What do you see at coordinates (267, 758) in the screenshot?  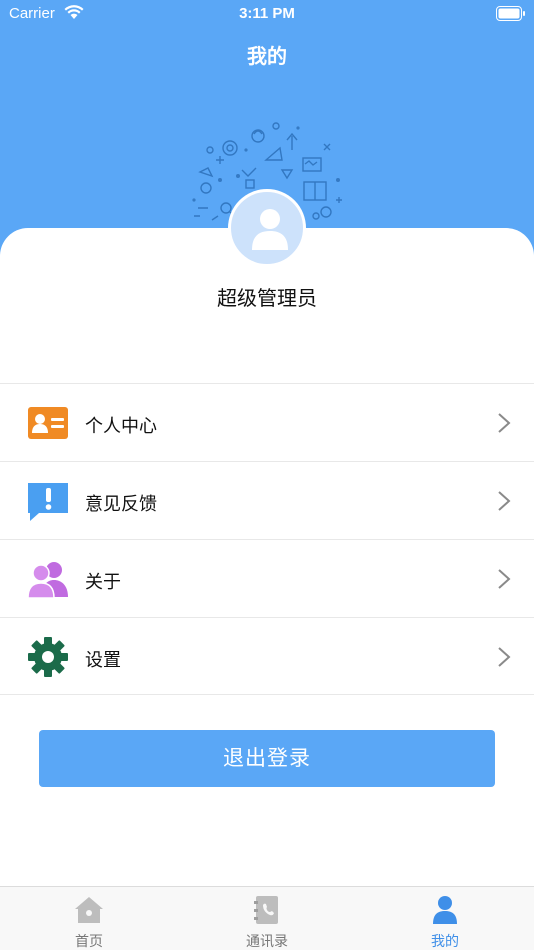 I see `logout-button: 退出登录` at bounding box center [267, 758].